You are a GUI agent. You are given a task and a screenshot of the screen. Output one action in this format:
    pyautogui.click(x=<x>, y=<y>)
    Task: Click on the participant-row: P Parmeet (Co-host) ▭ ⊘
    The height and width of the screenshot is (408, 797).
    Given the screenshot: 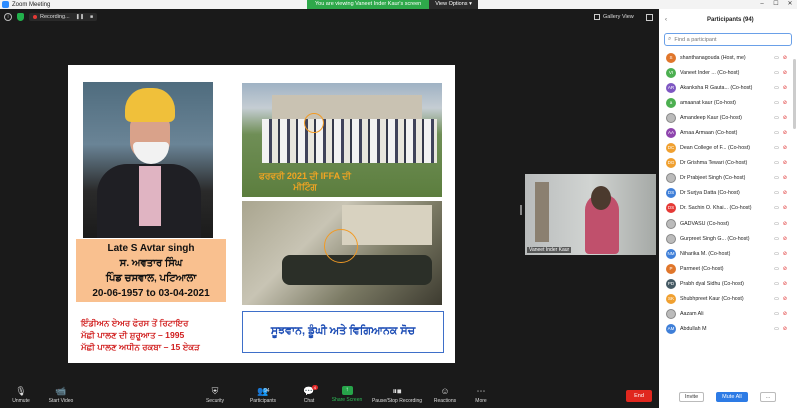 What is the action you would take?
    pyautogui.click(x=728, y=268)
    